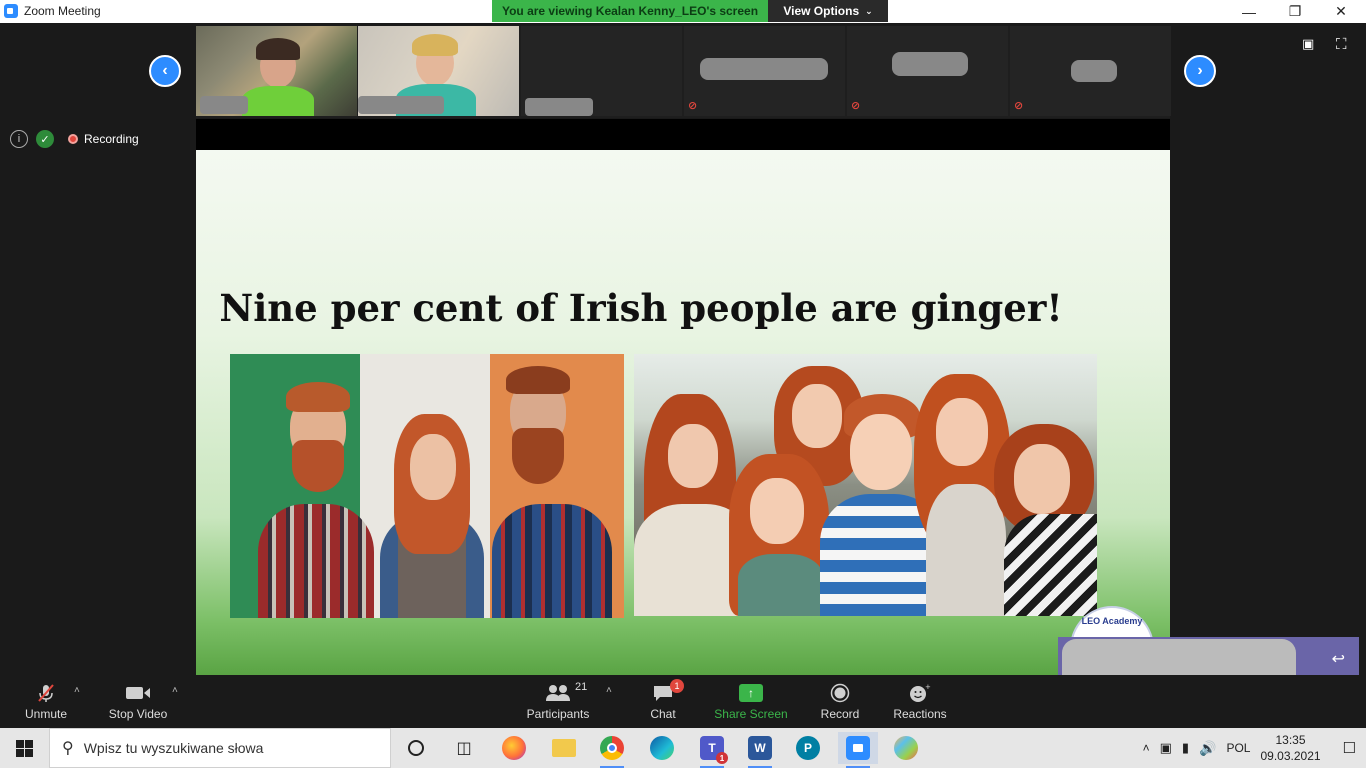 The image size is (1366, 768). Describe the element at coordinates (1341, 11) in the screenshot. I see `close-button: ✕` at that location.